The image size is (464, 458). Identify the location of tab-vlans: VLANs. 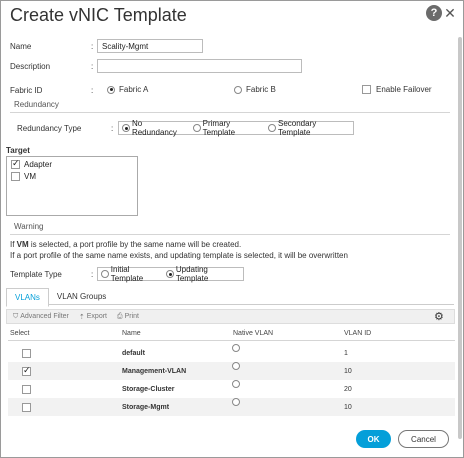
(27, 297).